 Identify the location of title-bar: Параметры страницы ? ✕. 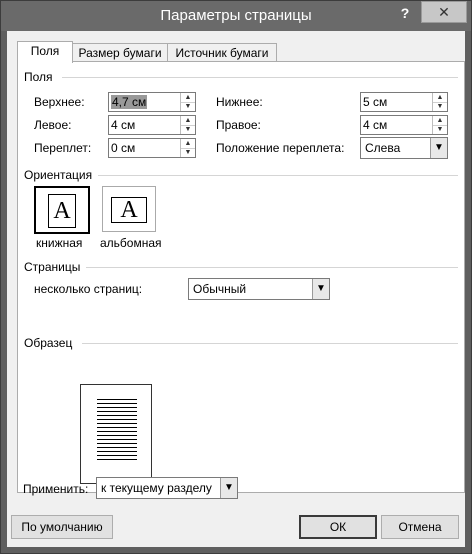
(236, 16).